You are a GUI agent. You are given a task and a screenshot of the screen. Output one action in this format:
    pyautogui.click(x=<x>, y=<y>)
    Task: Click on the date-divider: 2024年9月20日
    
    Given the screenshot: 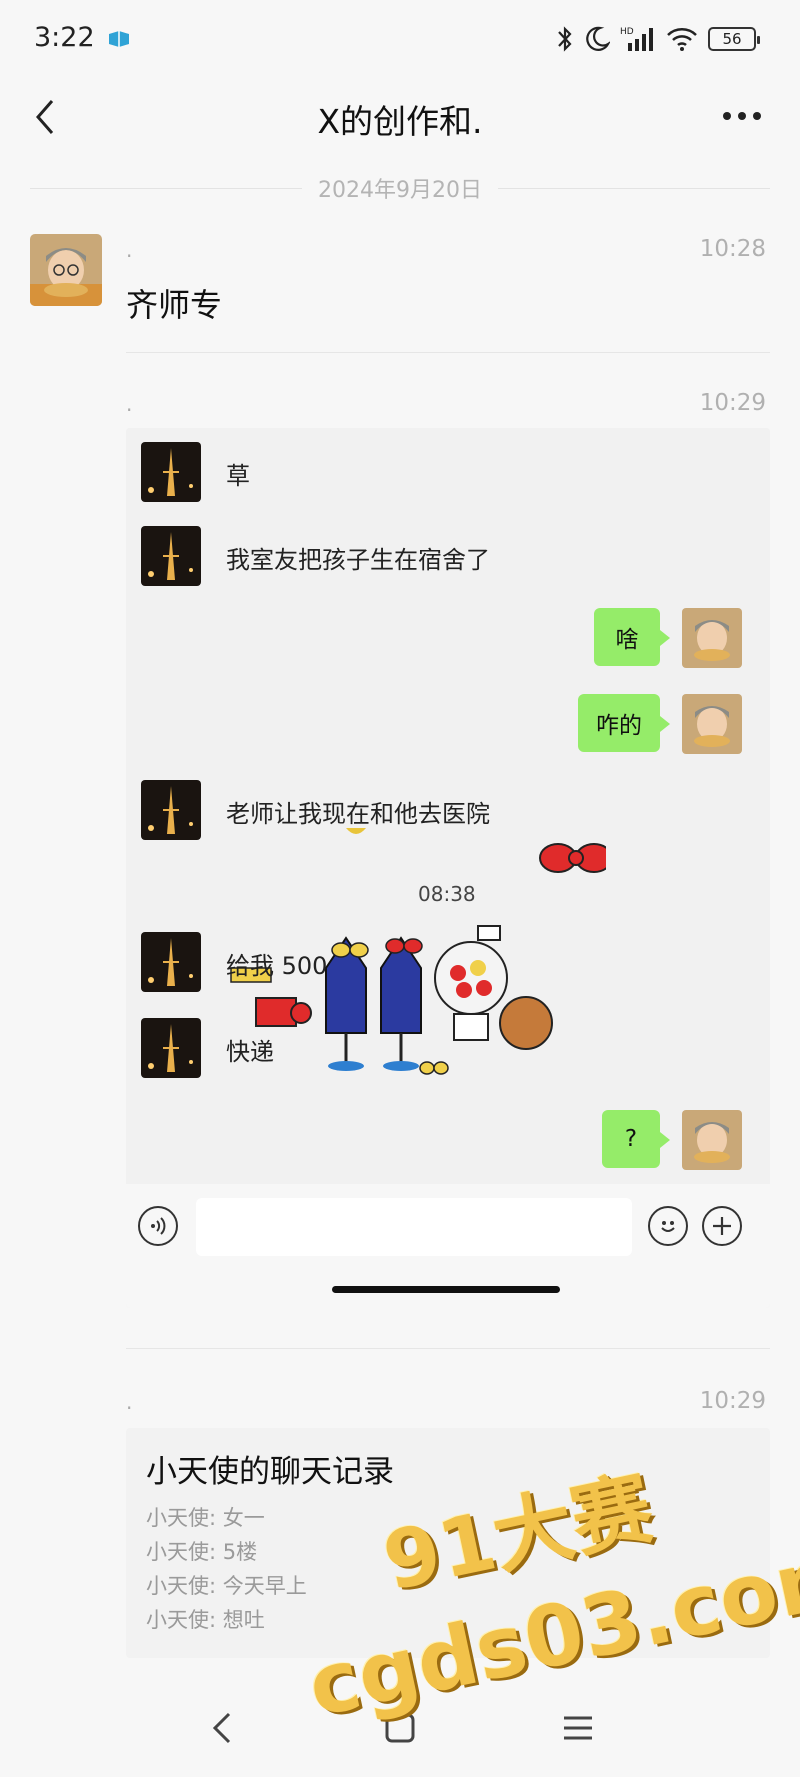 What is the action you would take?
    pyautogui.click(x=400, y=188)
    